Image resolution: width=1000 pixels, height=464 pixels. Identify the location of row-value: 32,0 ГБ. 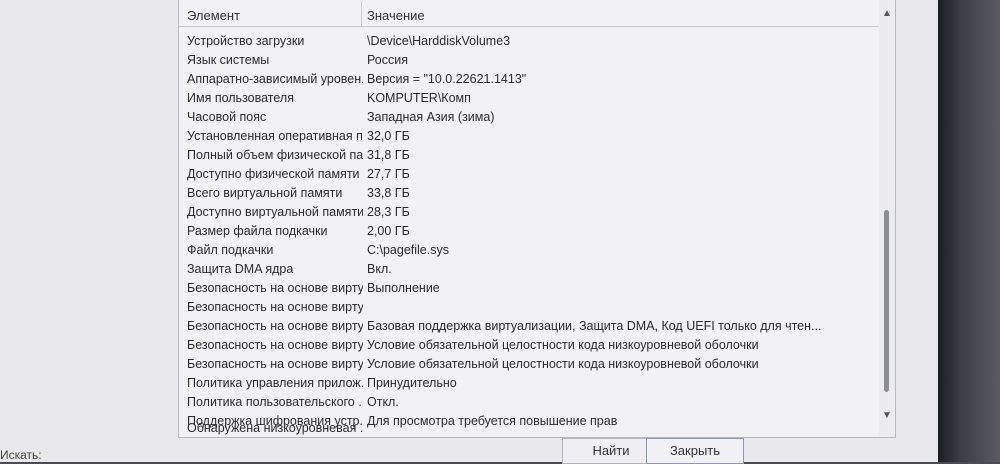
(388, 136).